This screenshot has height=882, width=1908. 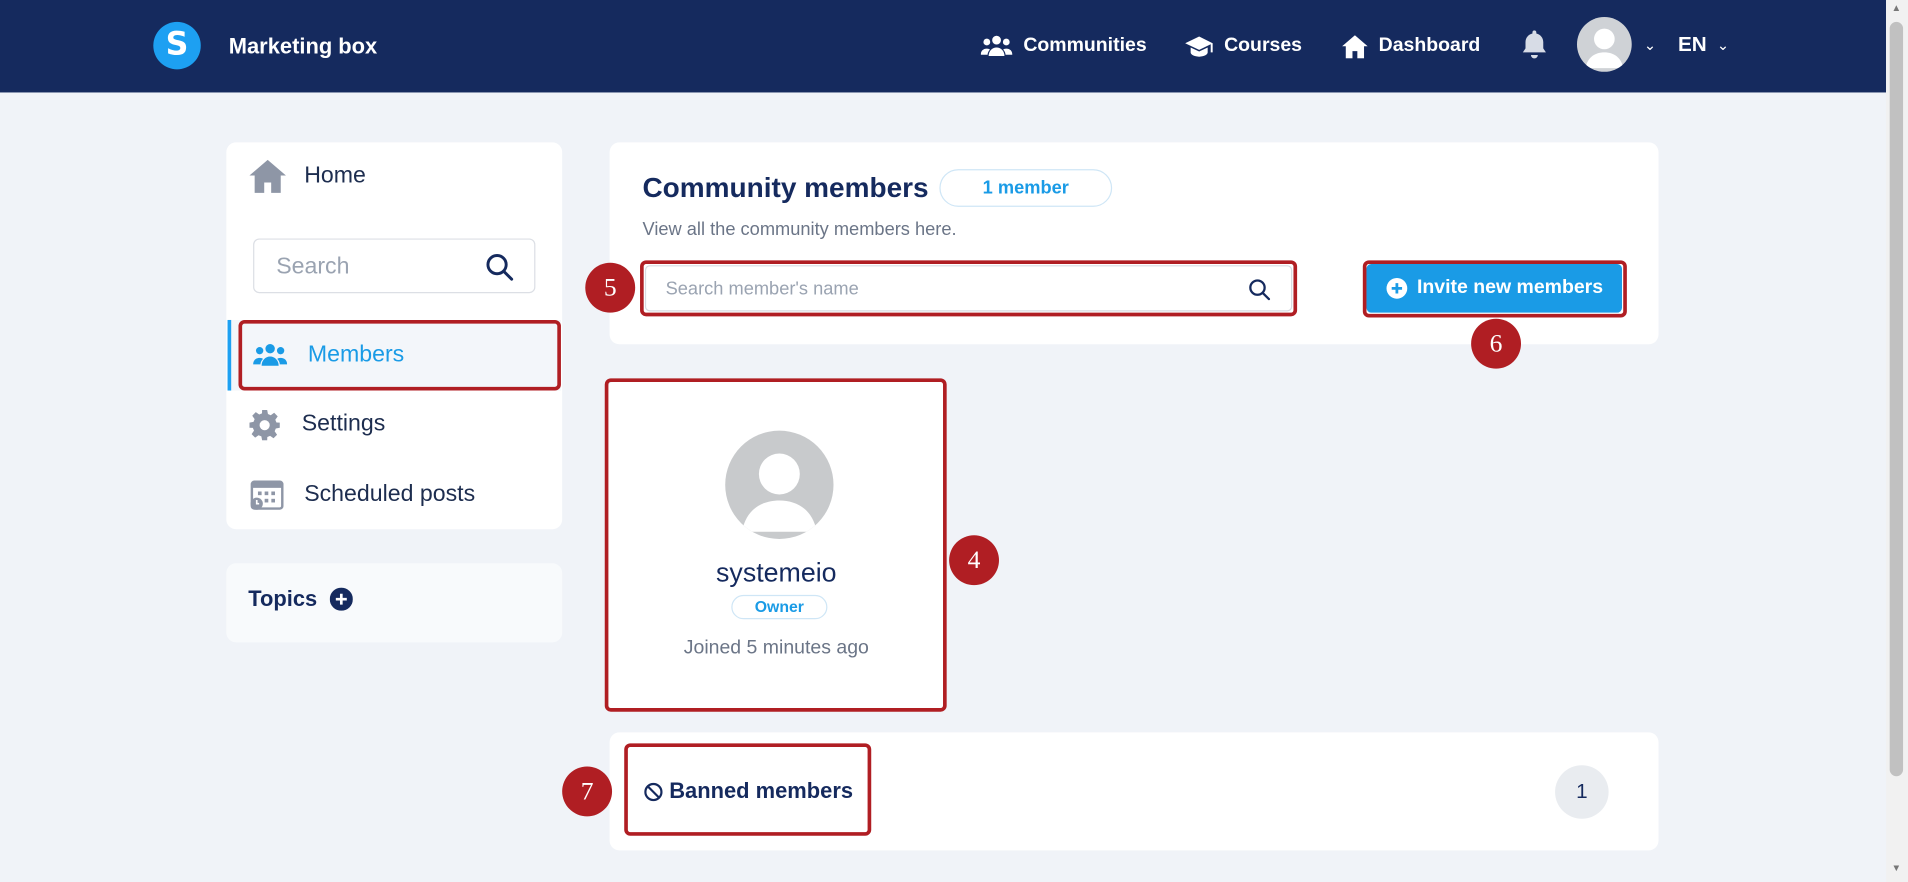 What do you see at coordinates (1896, 868) in the screenshot?
I see `scroll-down-arrow-icon: ▼` at bounding box center [1896, 868].